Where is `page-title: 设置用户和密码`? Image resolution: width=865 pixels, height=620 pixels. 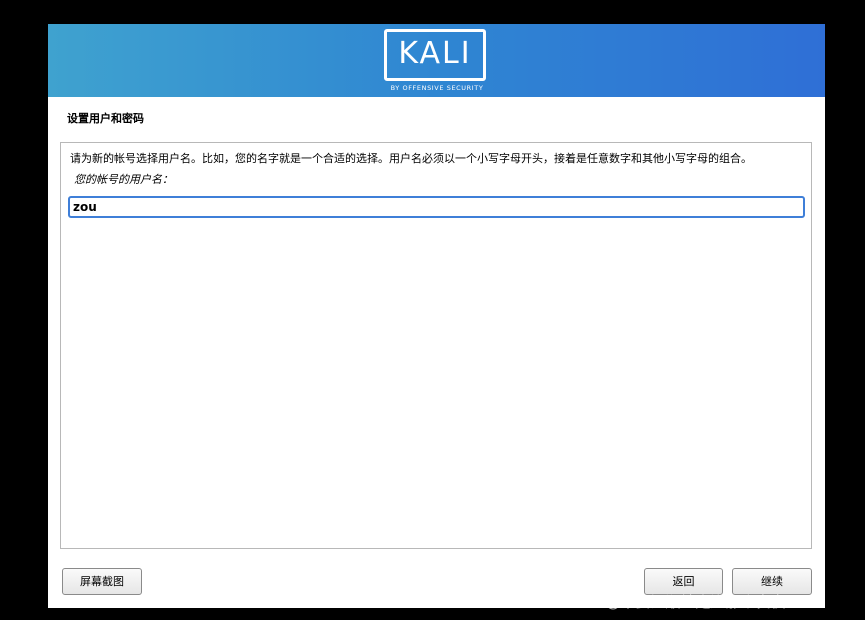 page-title: 设置用户和密码 is located at coordinates (105, 118).